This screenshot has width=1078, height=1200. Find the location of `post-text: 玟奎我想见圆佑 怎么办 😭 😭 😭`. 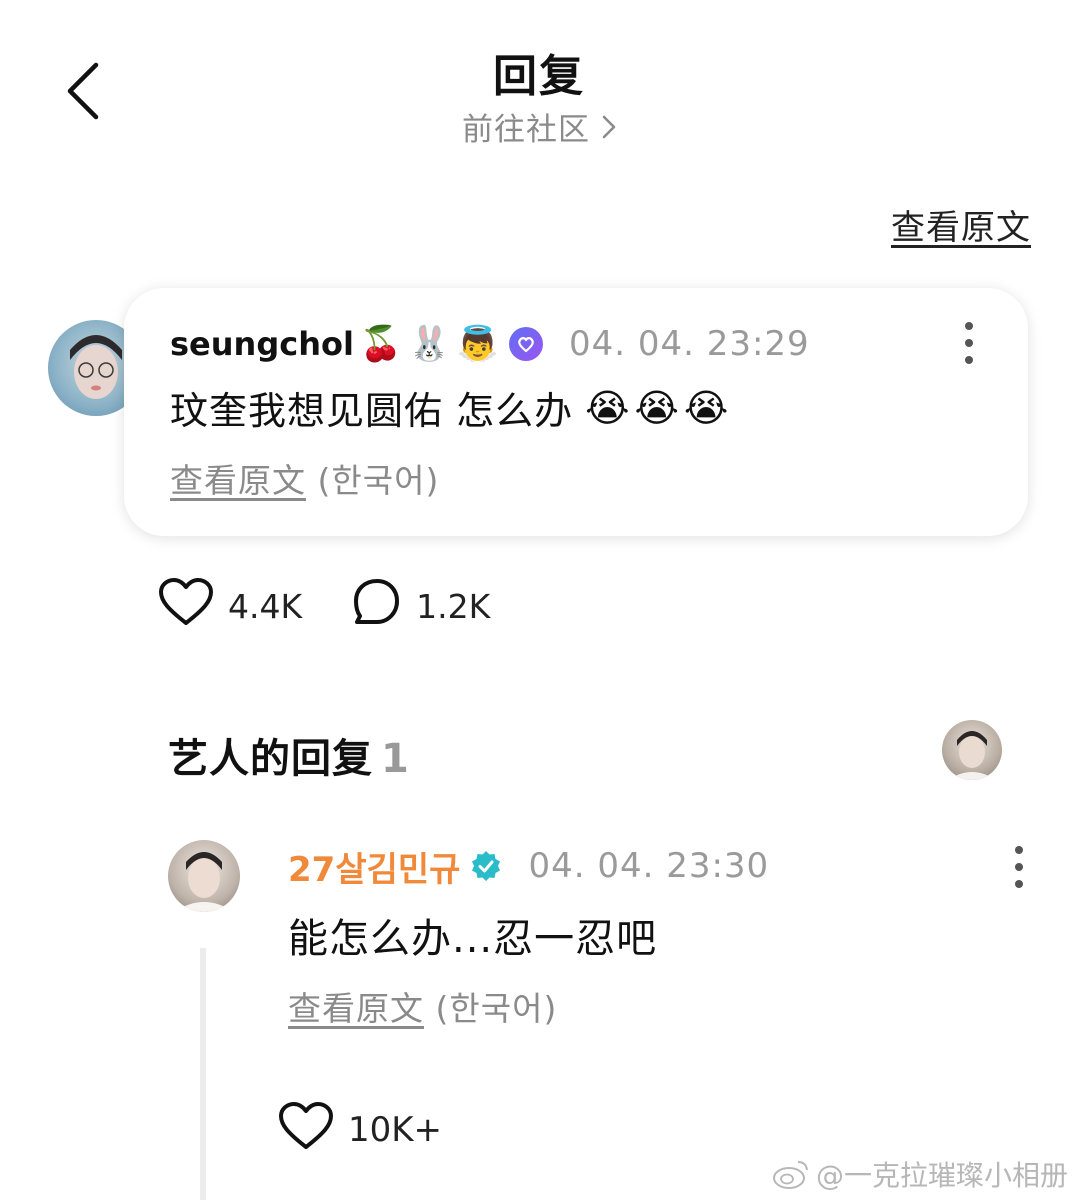

post-text: 玟奎我想见圆佑 怎么办 😭 😭 😭 is located at coordinates (451, 407).